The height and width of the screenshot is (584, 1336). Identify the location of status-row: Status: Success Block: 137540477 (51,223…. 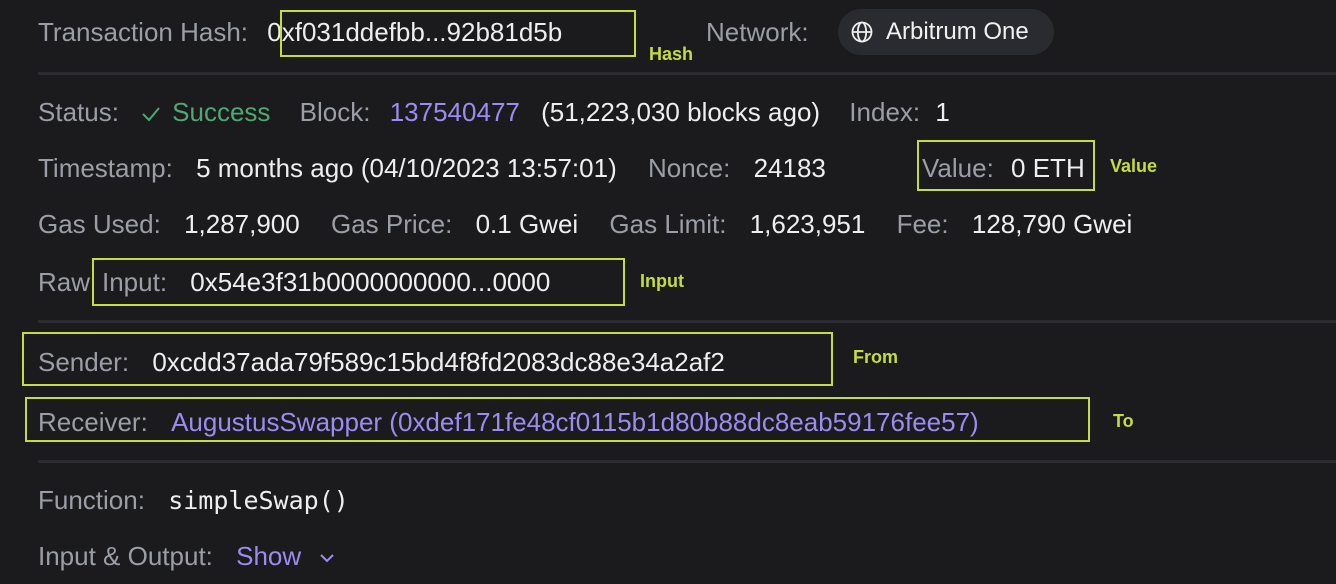
(494, 112).